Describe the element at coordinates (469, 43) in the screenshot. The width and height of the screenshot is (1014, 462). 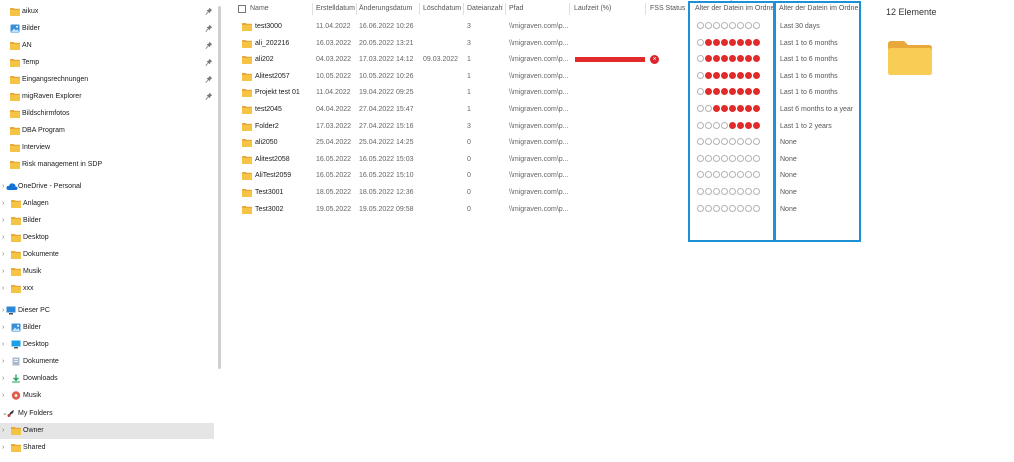
I see `cell-file-count: 3` at that location.